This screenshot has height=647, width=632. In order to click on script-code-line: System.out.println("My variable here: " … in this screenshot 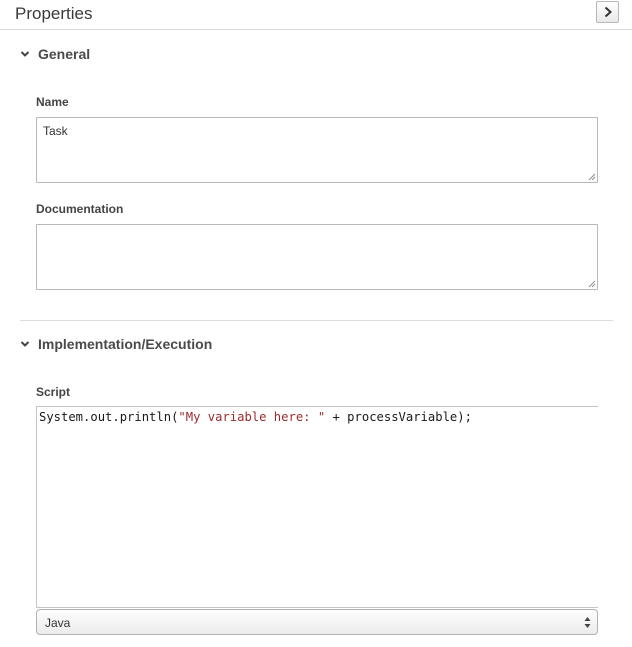, I will do `click(255, 417)`.